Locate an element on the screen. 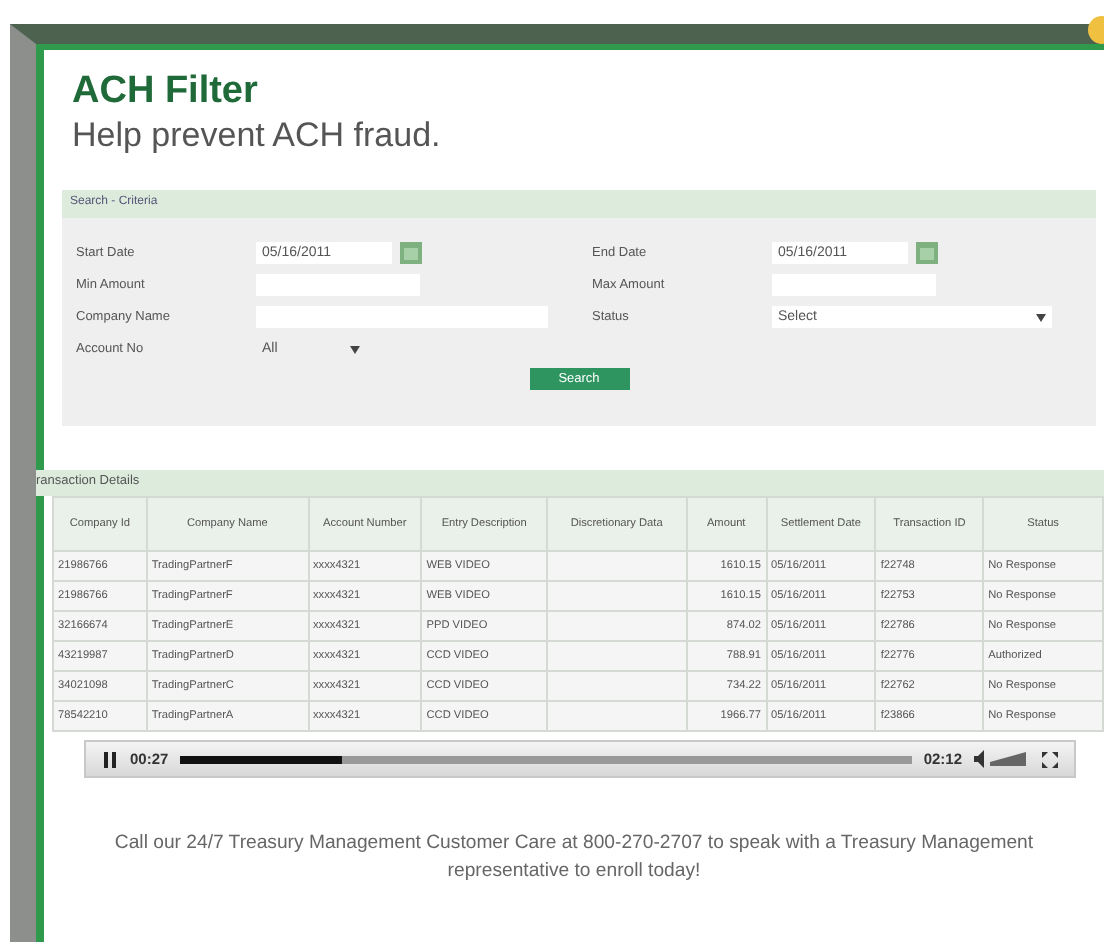 This screenshot has width=1104, height=942. pause-icon is located at coordinates (110, 759).